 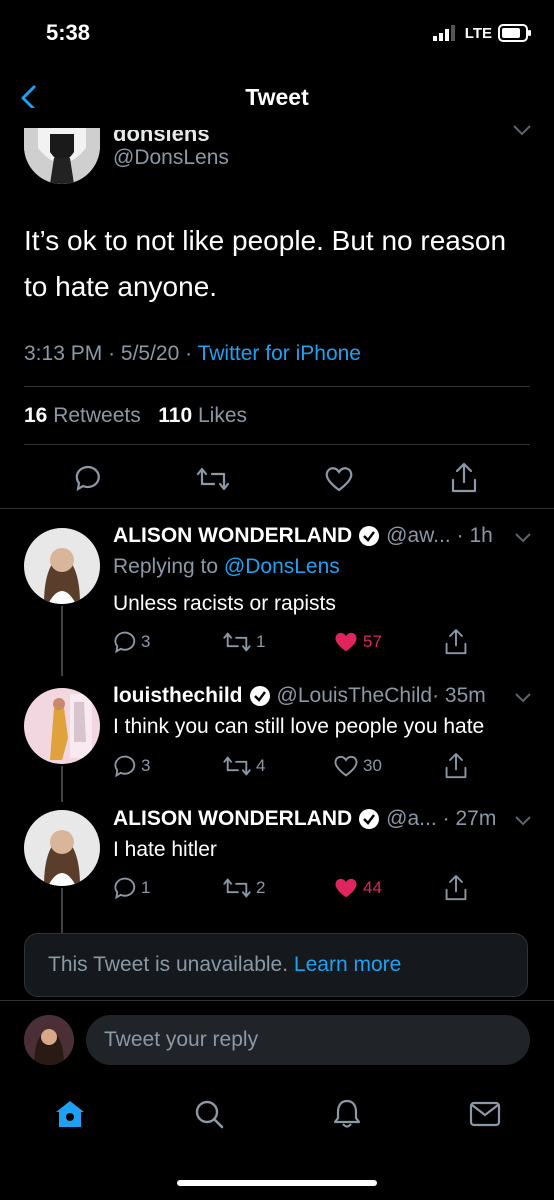 What do you see at coordinates (166, 566) in the screenshot?
I see `replying-prefix: Replying to` at bounding box center [166, 566].